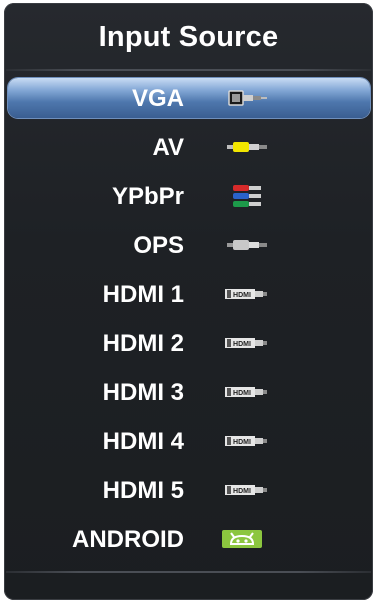  What do you see at coordinates (188, 245) in the screenshot?
I see `source-item-ops: OPS` at bounding box center [188, 245].